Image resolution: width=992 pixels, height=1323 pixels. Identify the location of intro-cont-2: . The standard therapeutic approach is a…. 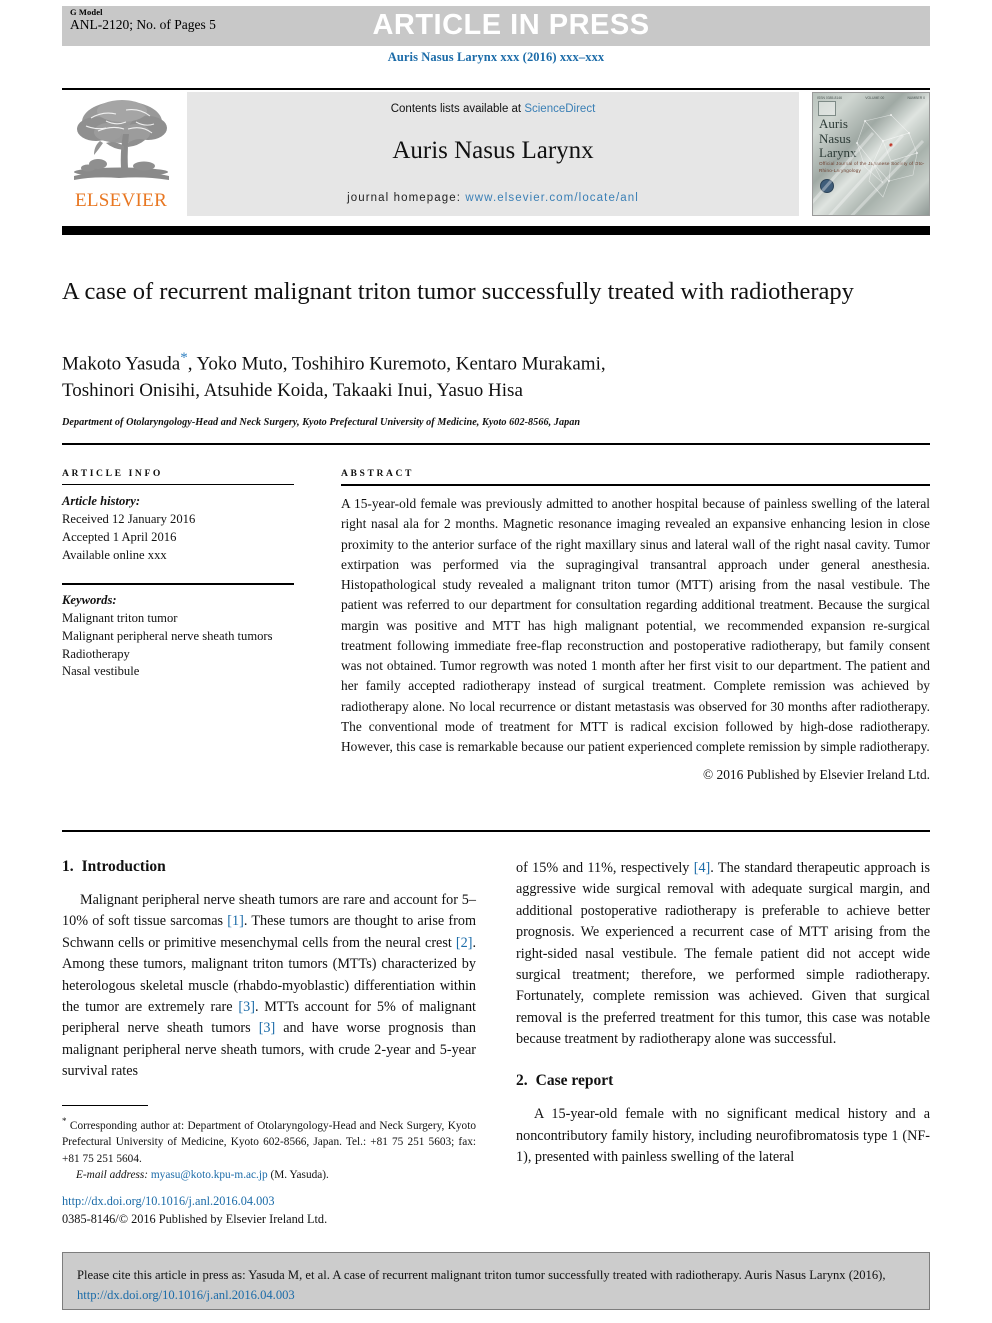
(723, 953).